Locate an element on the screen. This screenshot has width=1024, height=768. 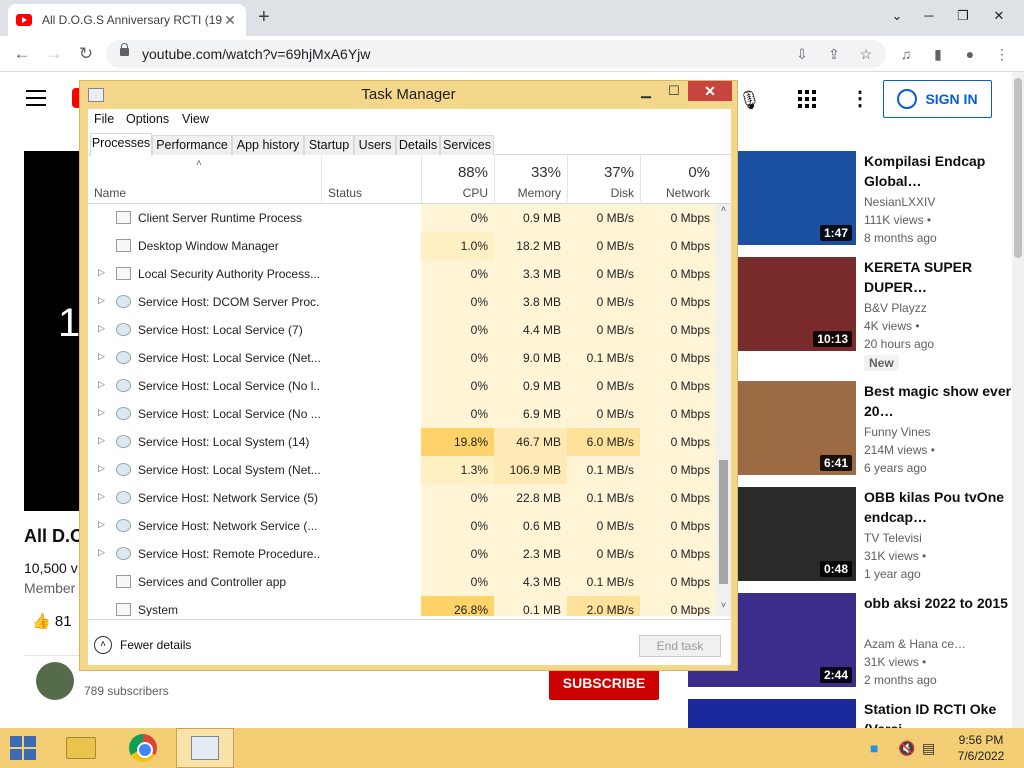
menu-options: Options is located at coordinates (147, 119).